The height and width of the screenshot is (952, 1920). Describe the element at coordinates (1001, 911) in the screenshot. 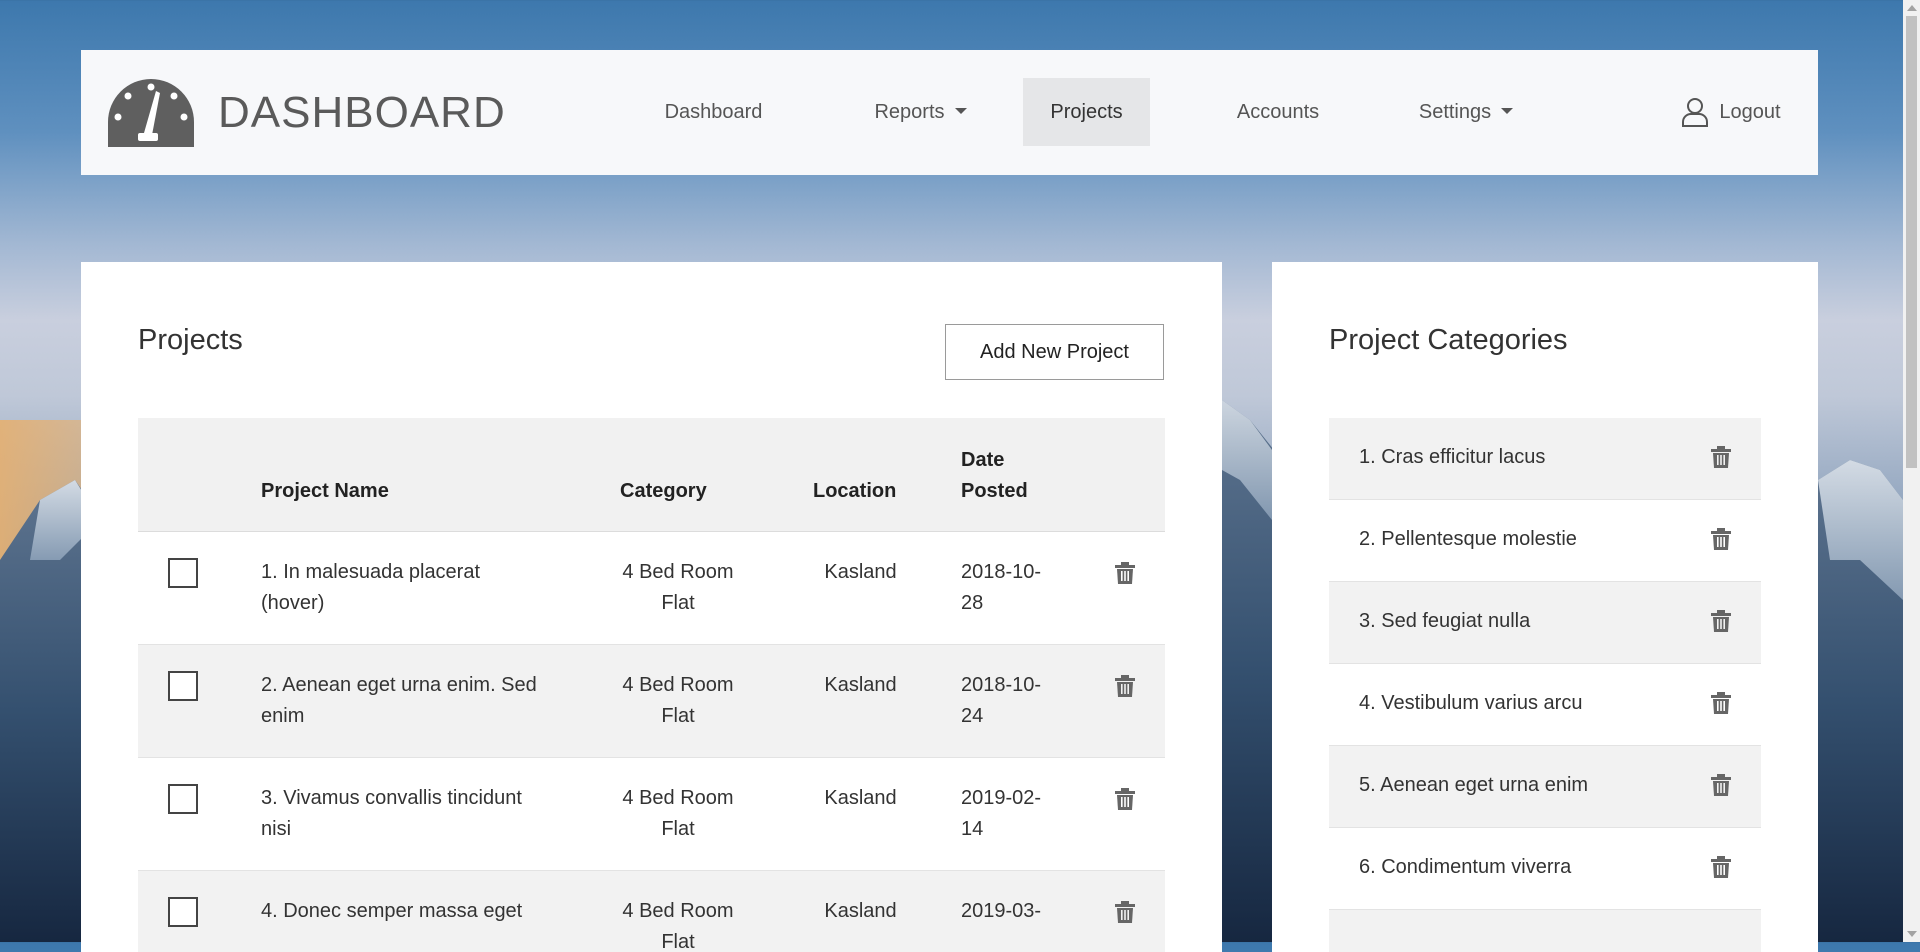

I see `project-date-line1: 2019-03-` at that location.